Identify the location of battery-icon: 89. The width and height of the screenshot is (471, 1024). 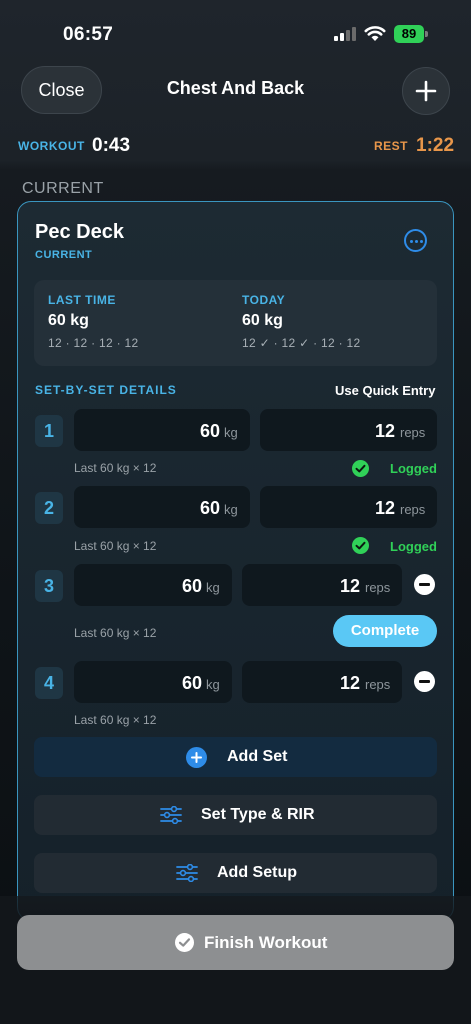
(411, 34).